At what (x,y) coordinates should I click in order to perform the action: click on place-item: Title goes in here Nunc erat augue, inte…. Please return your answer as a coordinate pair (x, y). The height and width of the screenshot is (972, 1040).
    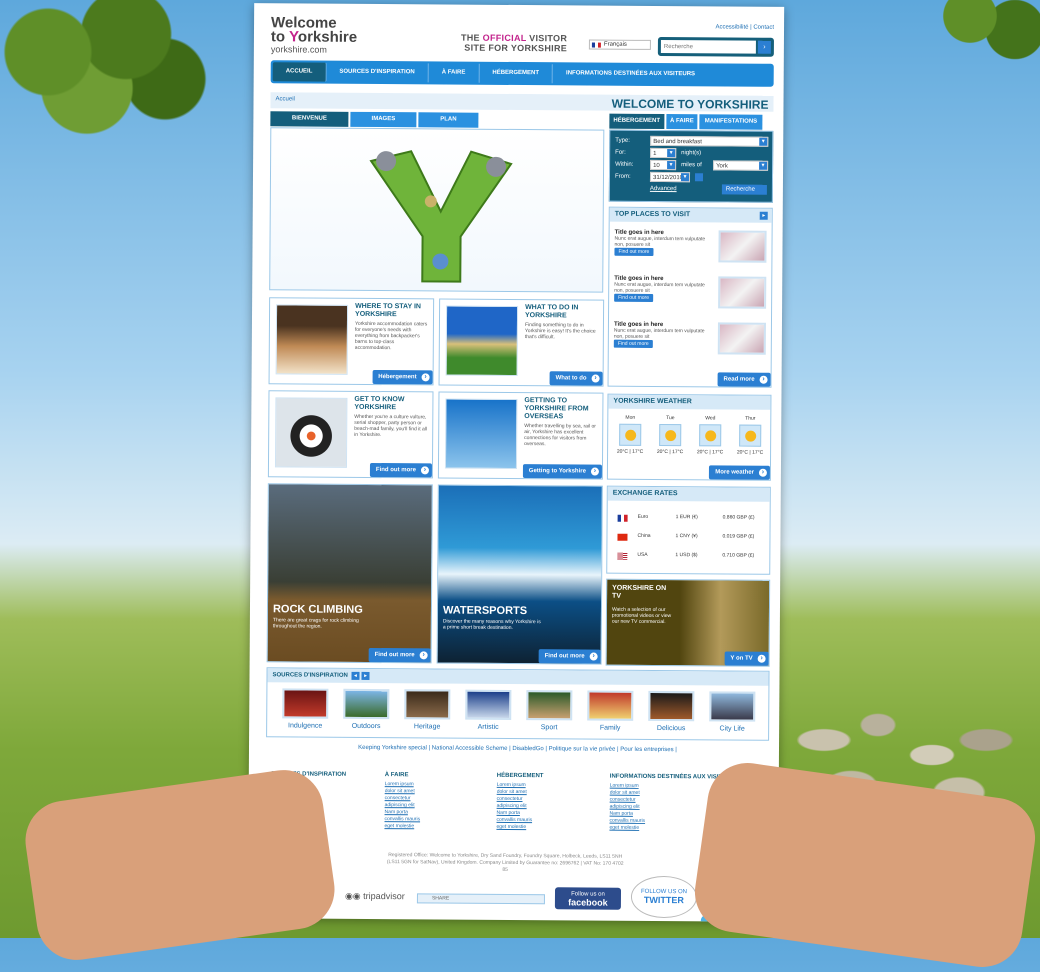
    Looking at the image, I should click on (691, 298).